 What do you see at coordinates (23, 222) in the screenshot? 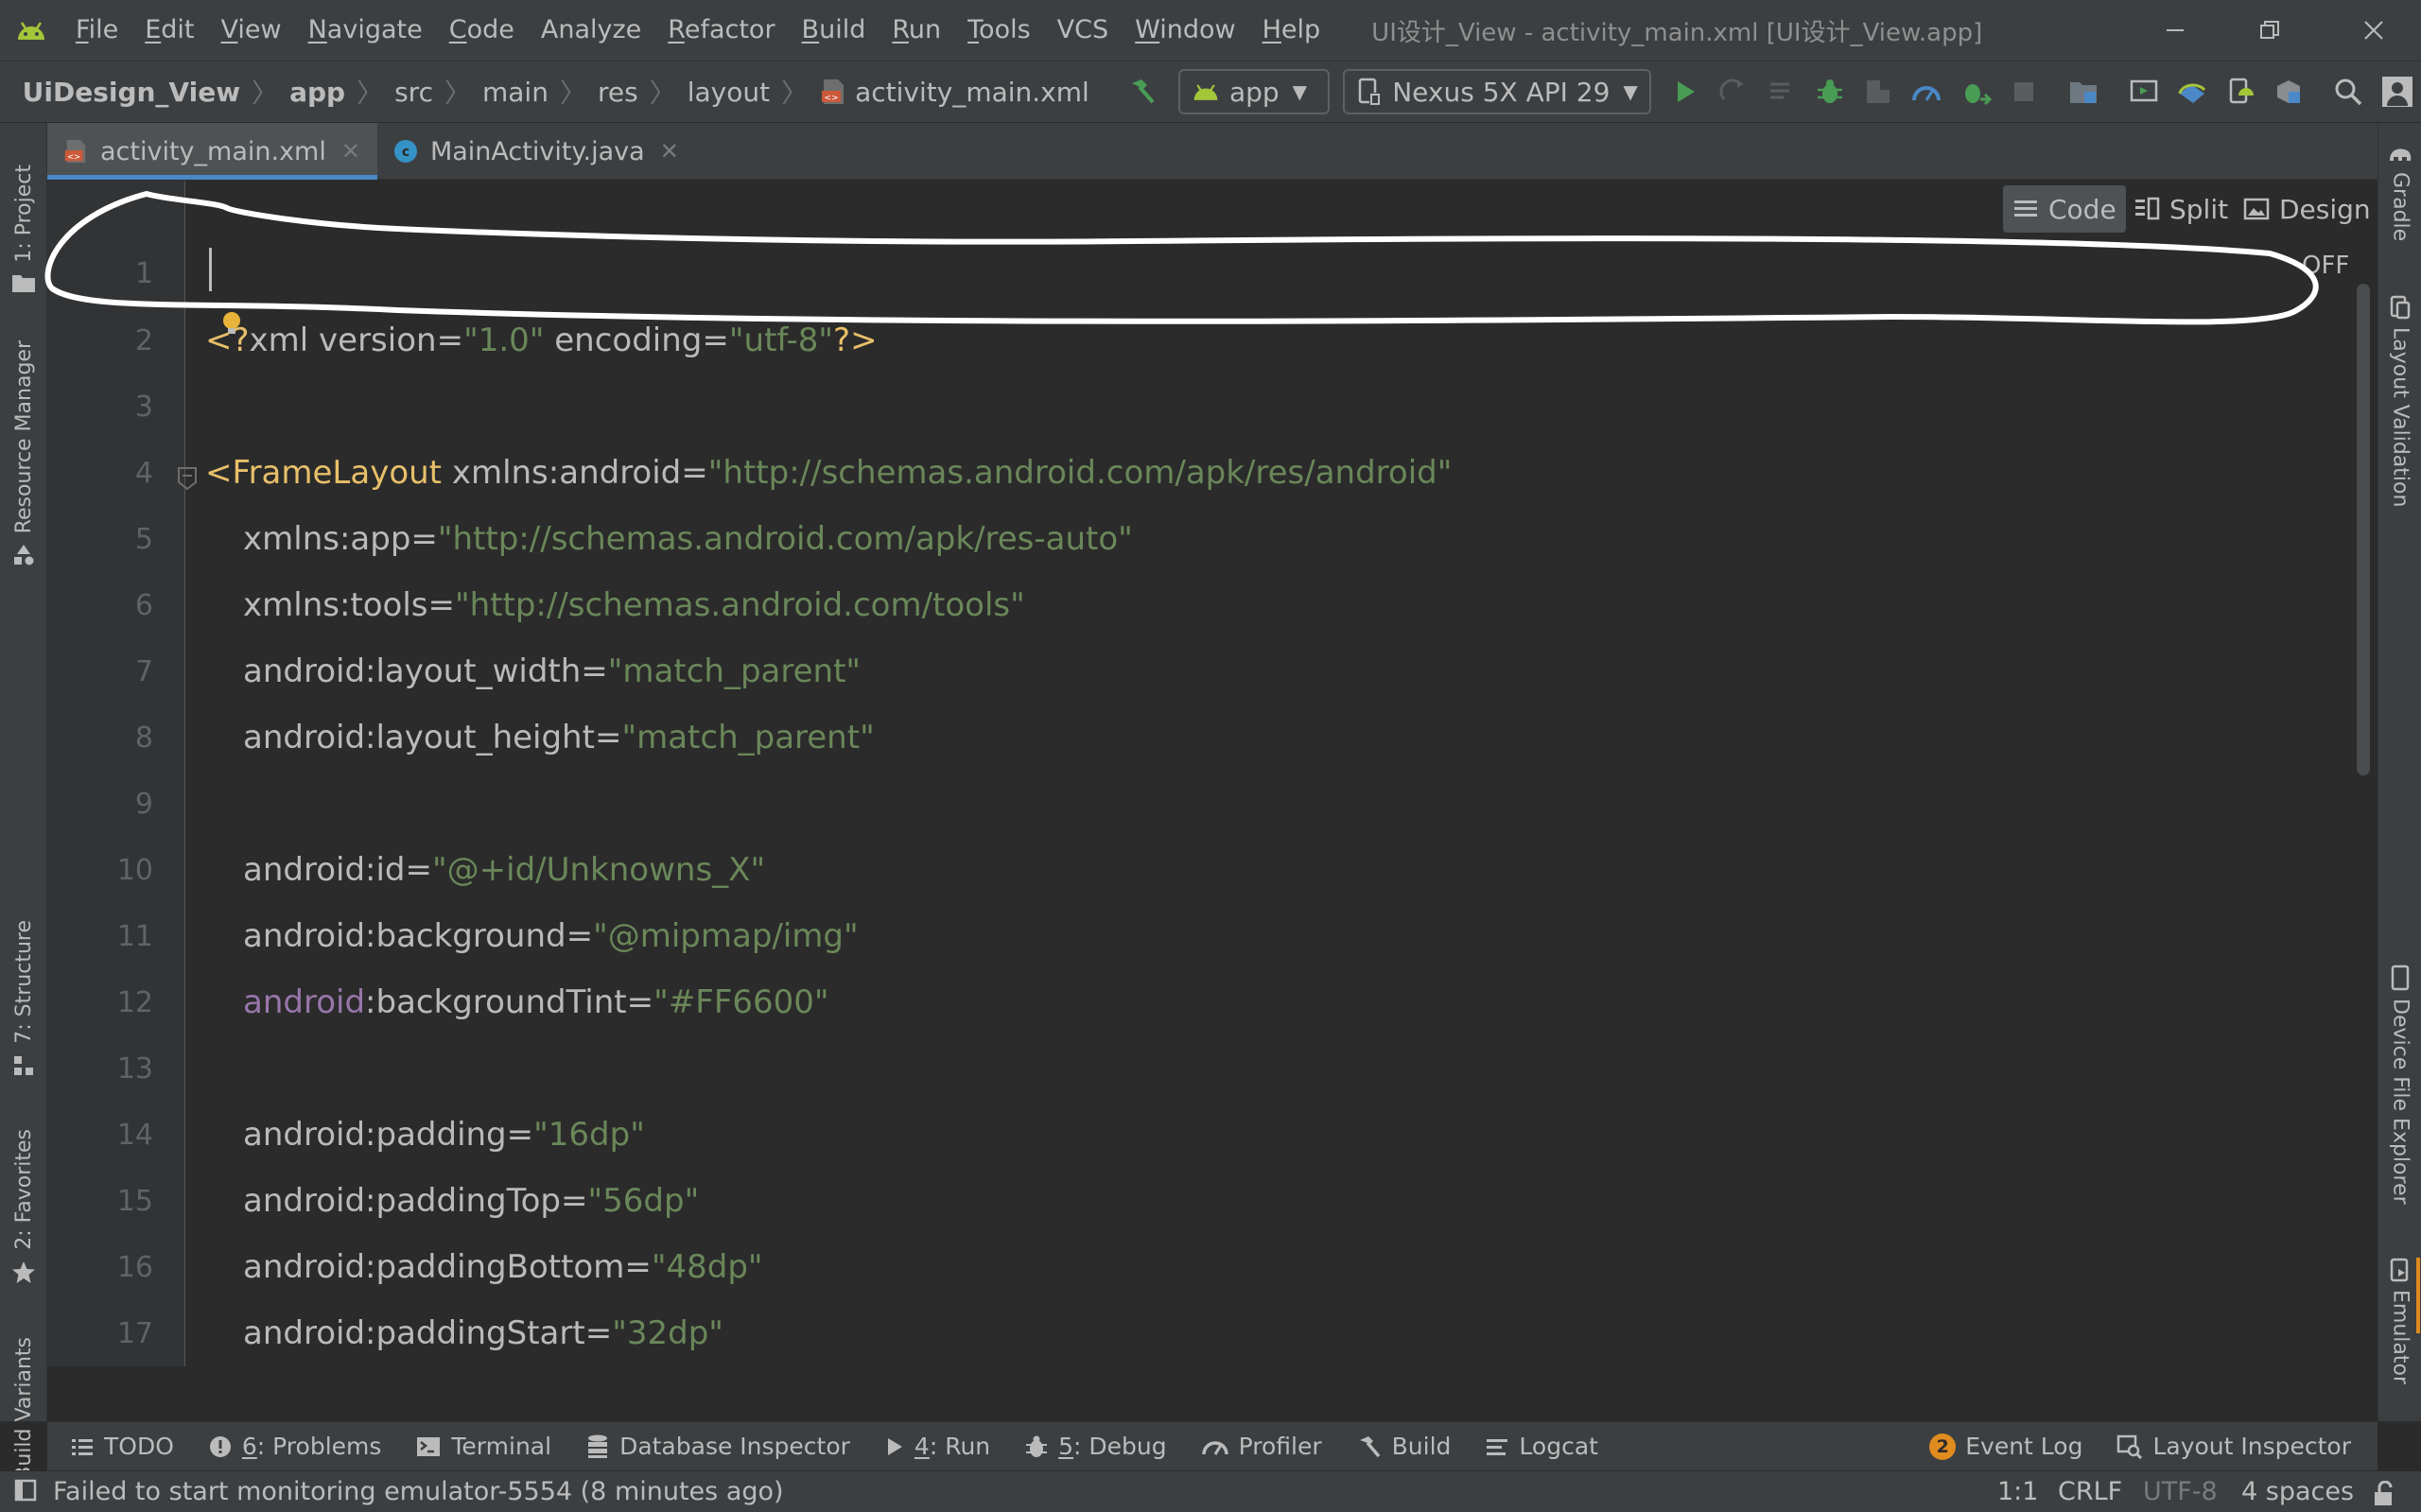
I see `tool-window-project: 1: Project` at bounding box center [23, 222].